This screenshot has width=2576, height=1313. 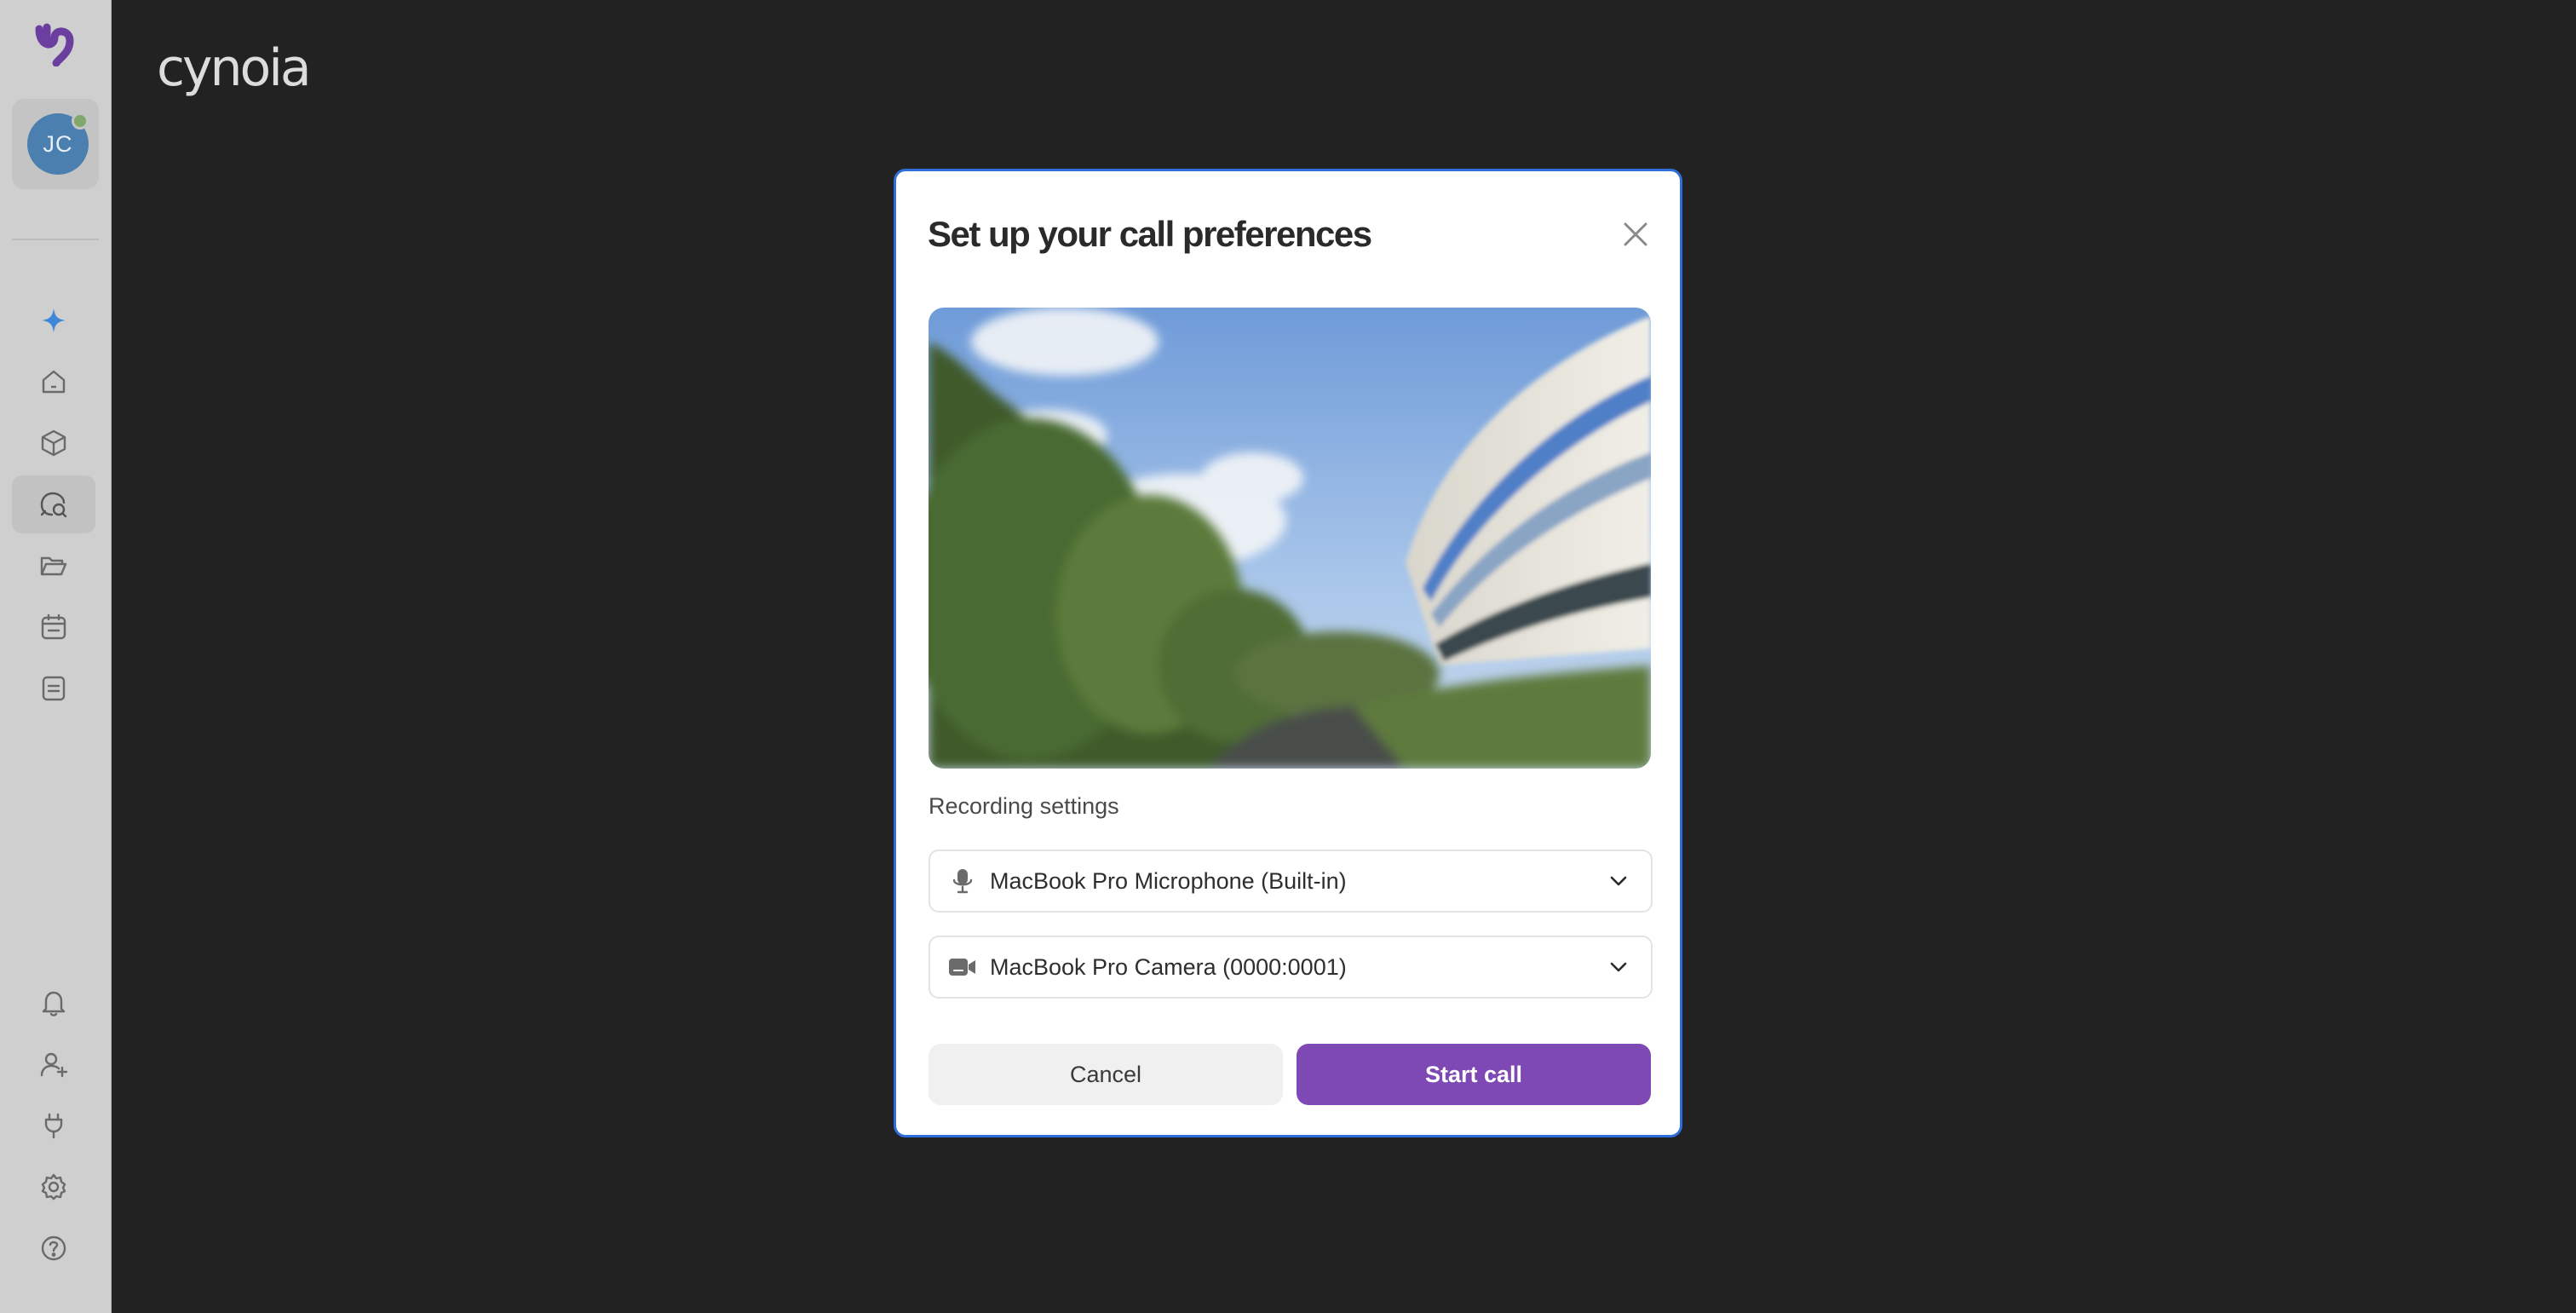 I want to click on sidebar-item-integrations, so click(x=54, y=1126).